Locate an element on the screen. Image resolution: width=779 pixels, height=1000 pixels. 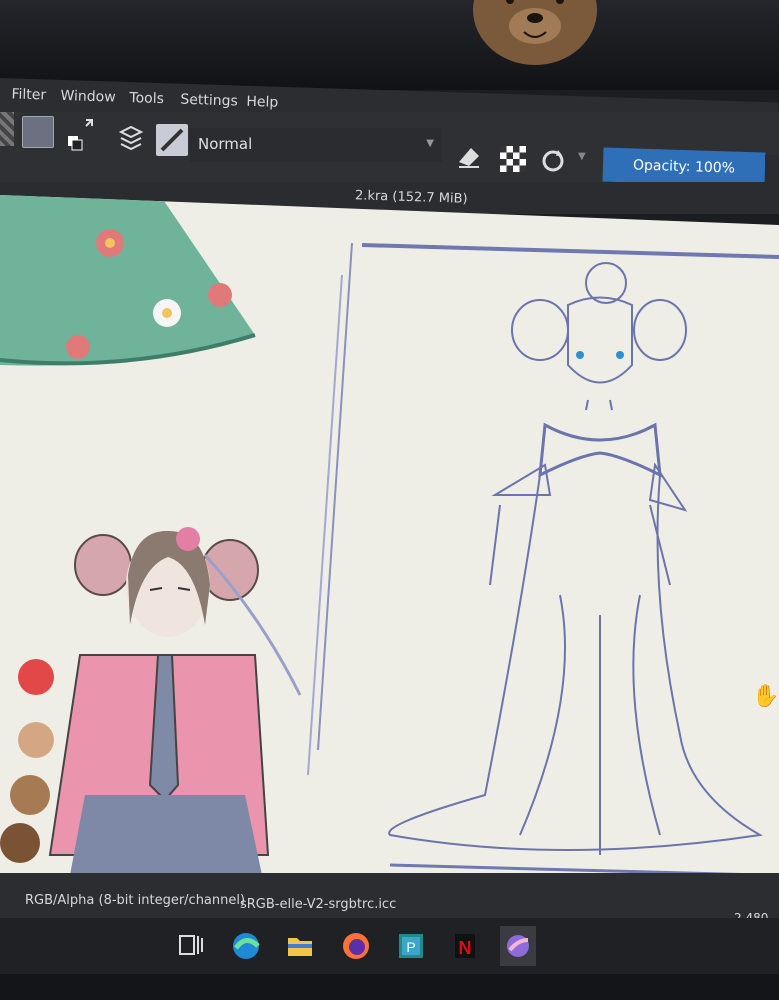
opacity-slider: Opacity: 100% is located at coordinates (684, 167).